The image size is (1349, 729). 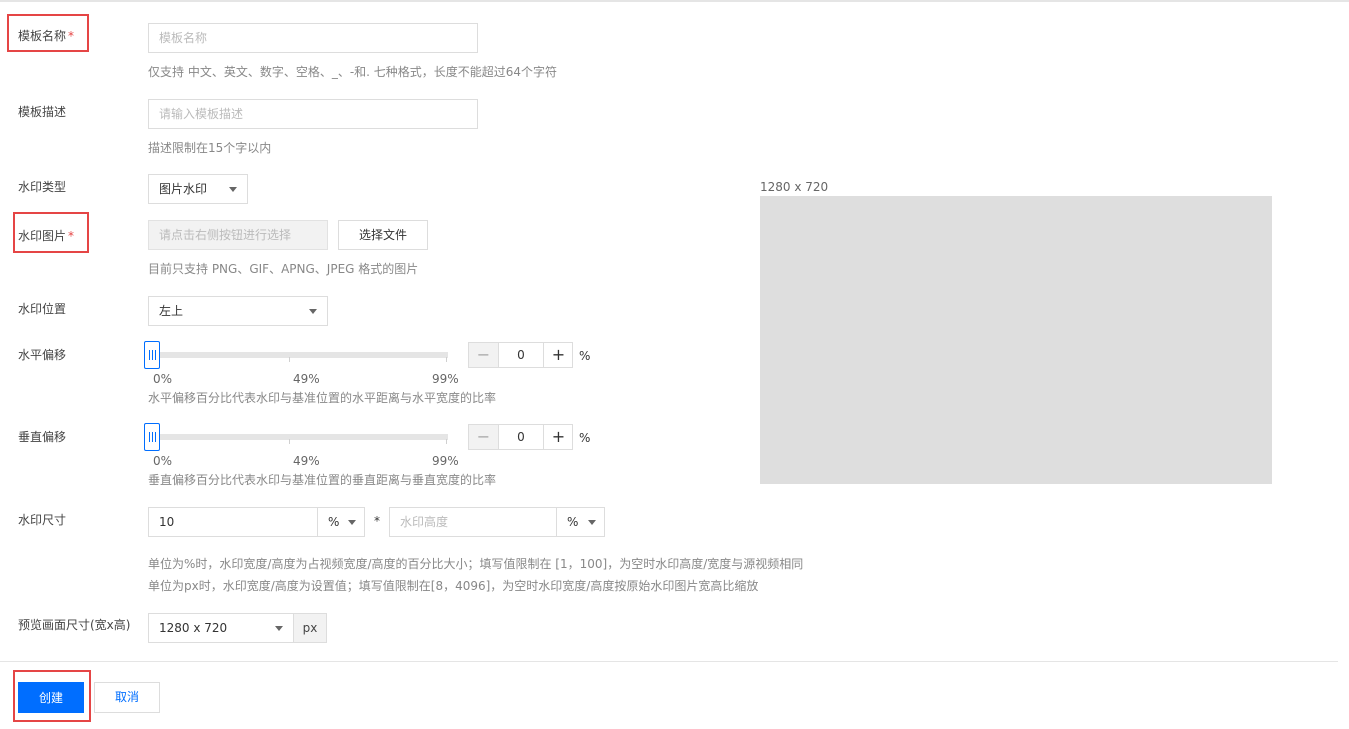 I want to click on vertical-offset-label: 垂直偏移, so click(x=42, y=437).